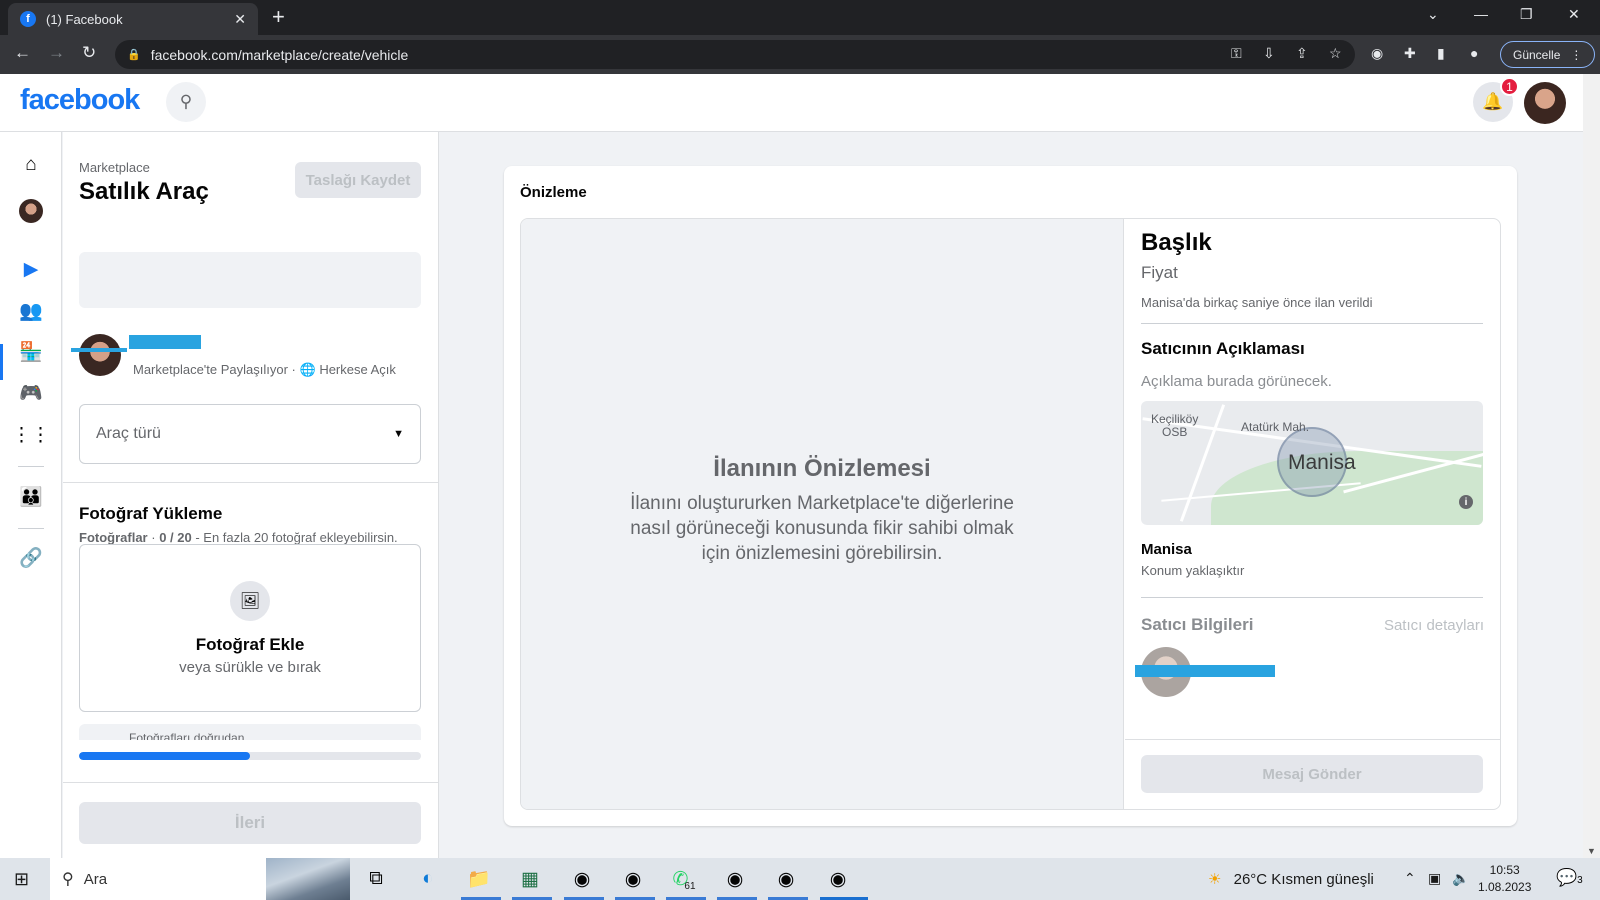  Describe the element at coordinates (1302, 53) in the screenshot. I see `share-icon: ⇪` at that location.